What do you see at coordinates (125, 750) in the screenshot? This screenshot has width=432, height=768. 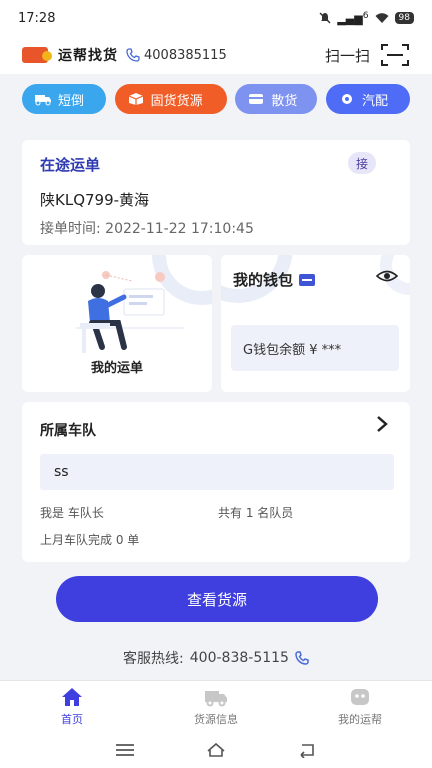 I see `menu-icon` at bounding box center [125, 750].